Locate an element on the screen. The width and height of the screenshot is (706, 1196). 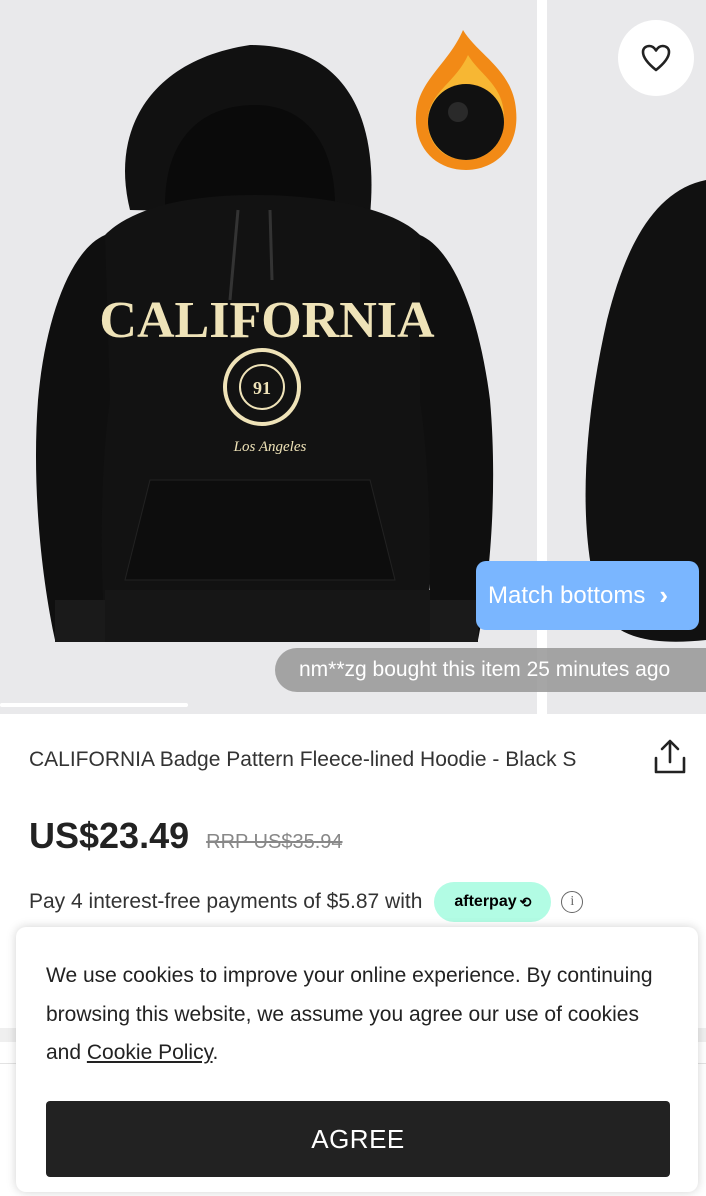
recent-purchase-notice: nm**zg bought this item 25 minutes ago is located at coordinates (490, 670).